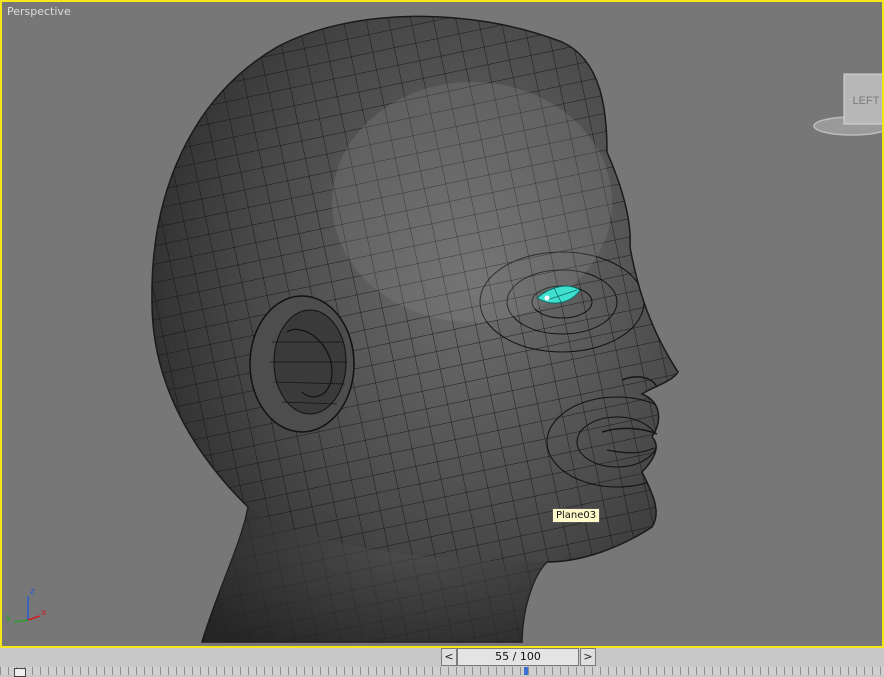  Describe the element at coordinates (442, 671) in the screenshot. I see `track-bar-ruler` at that location.